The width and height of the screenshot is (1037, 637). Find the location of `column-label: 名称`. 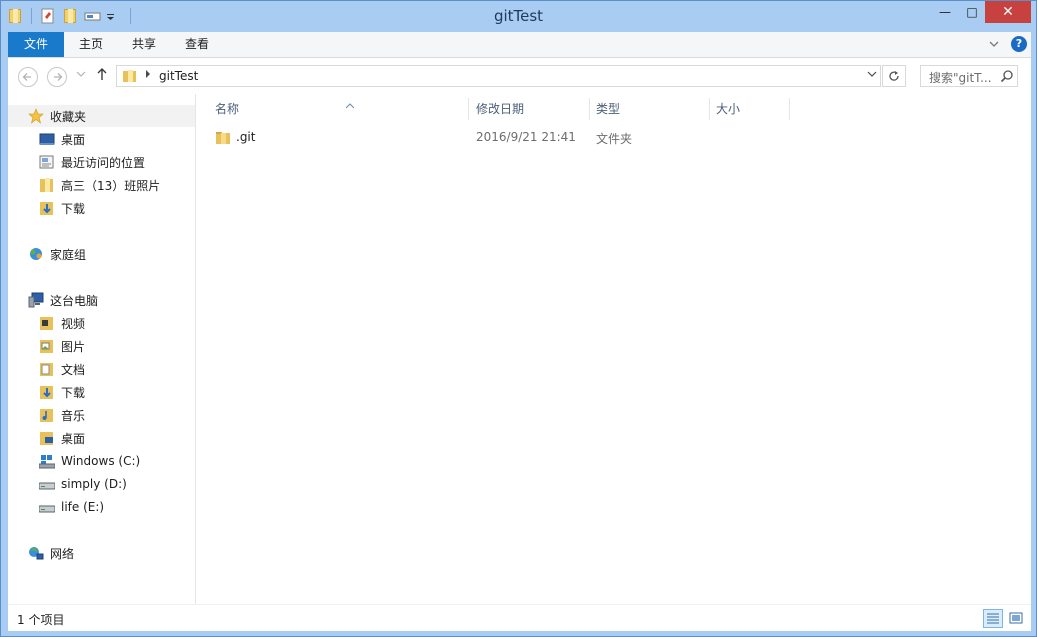

column-label: 名称 is located at coordinates (227, 109).